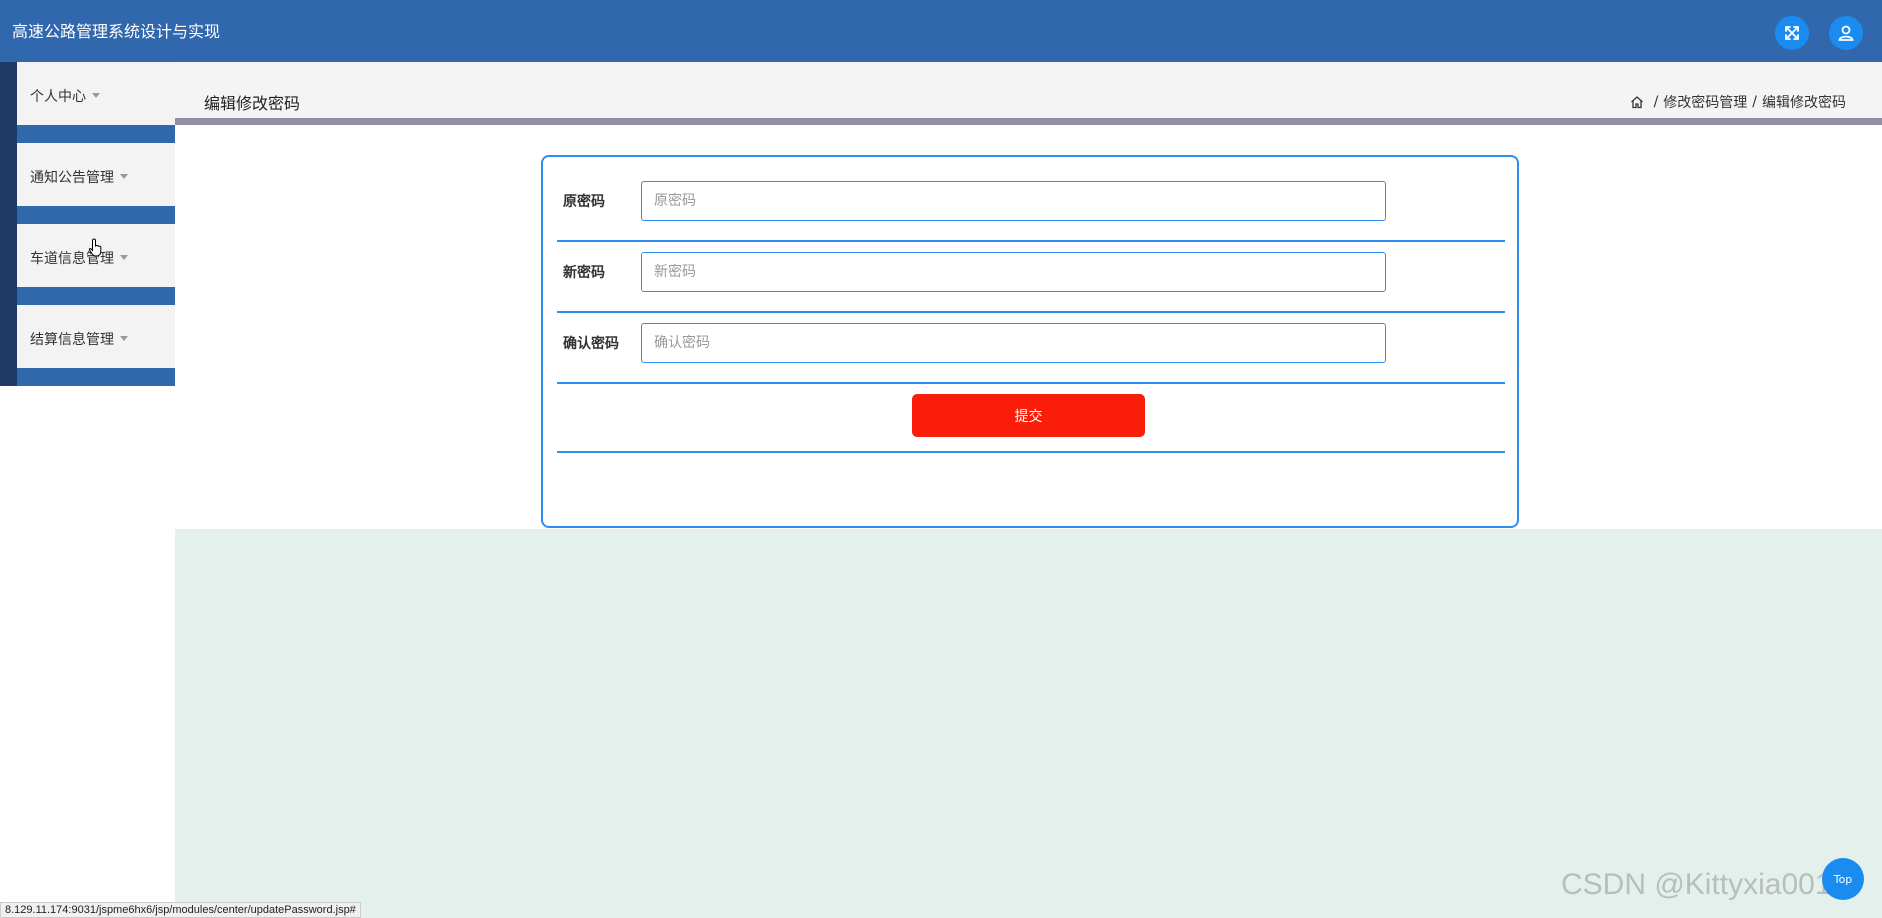  I want to click on sidebar-item-personal-center: 个人中心, so click(87, 93).